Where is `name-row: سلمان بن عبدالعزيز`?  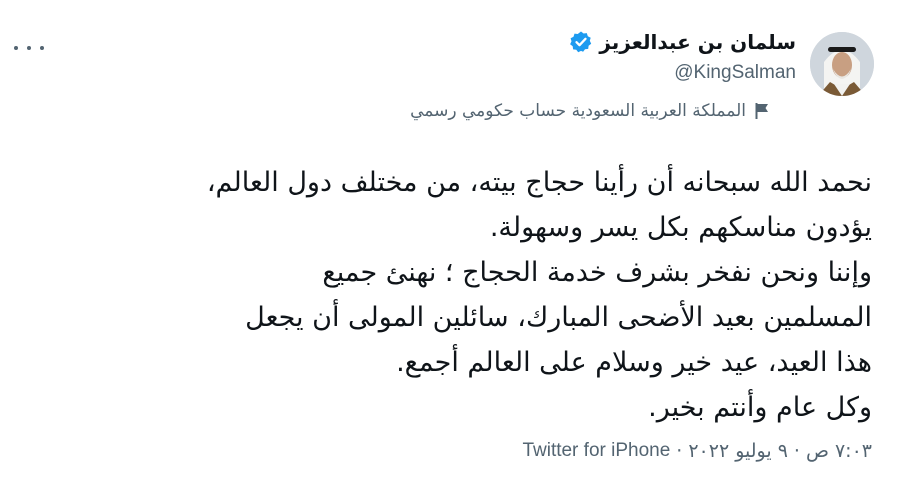
name-row: سلمان بن عبدالعزيز is located at coordinates (682, 42).